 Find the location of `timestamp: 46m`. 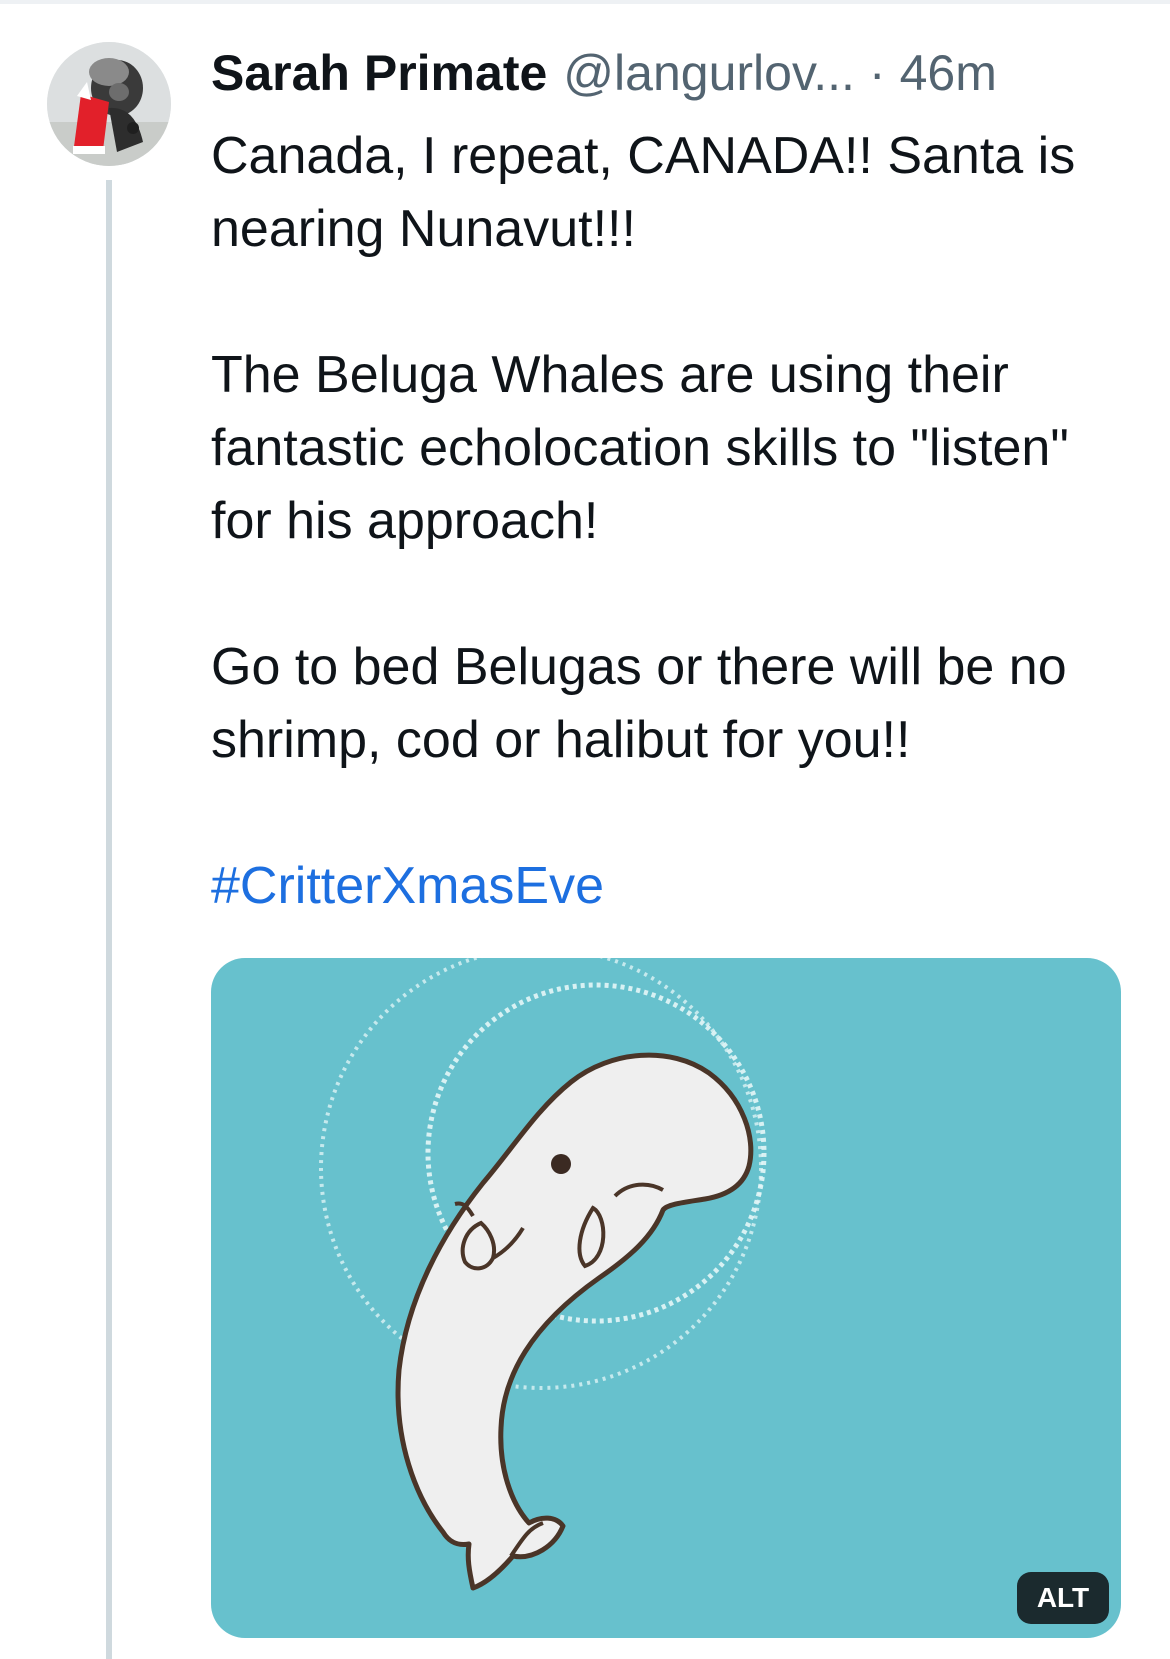

timestamp: 46m is located at coordinates (948, 73).